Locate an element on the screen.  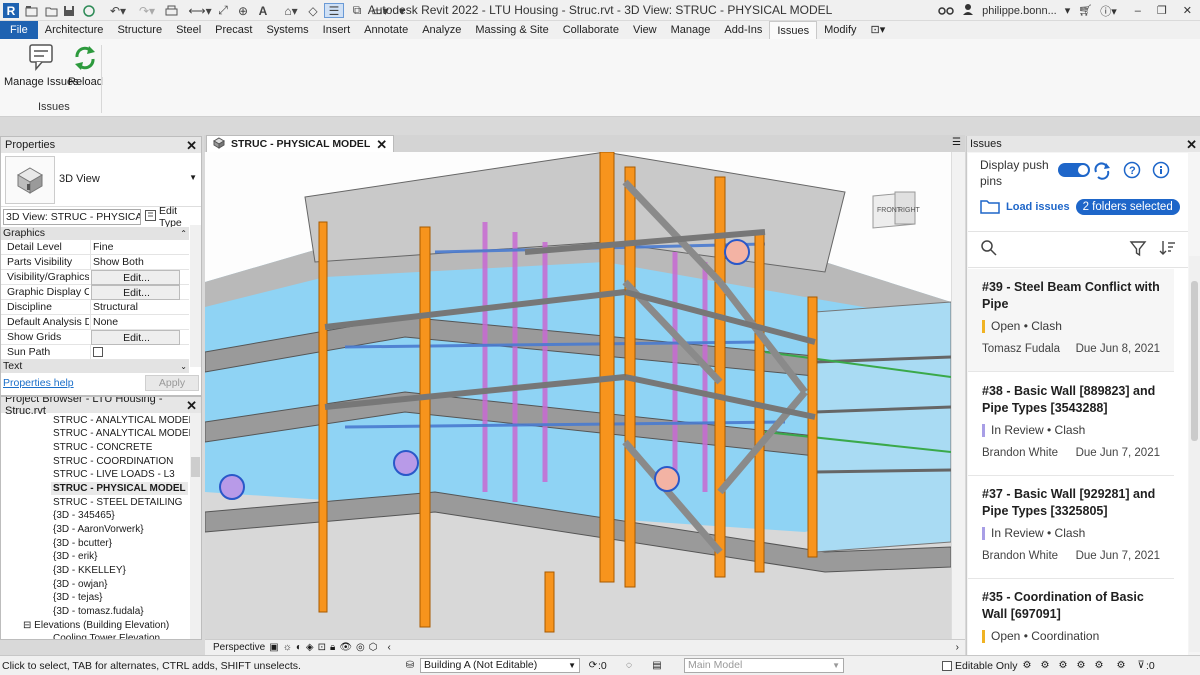
viewcube-right-label: RIGHT is located at coordinates (909, 210).